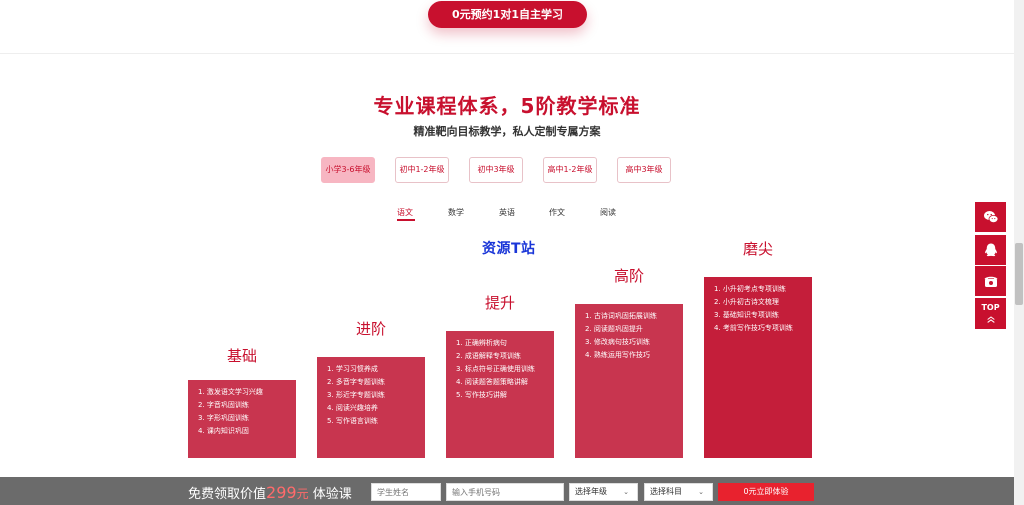  What do you see at coordinates (628, 276) in the screenshot?
I see `stage-label-high: 高阶` at bounding box center [628, 276].